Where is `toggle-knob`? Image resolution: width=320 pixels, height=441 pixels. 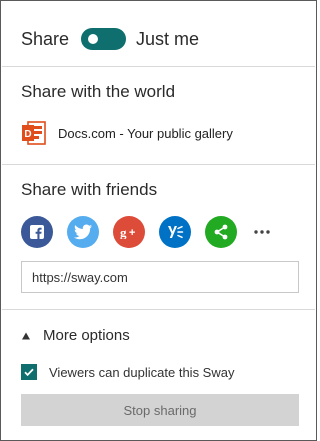
toggle-knob is located at coordinates (93, 39).